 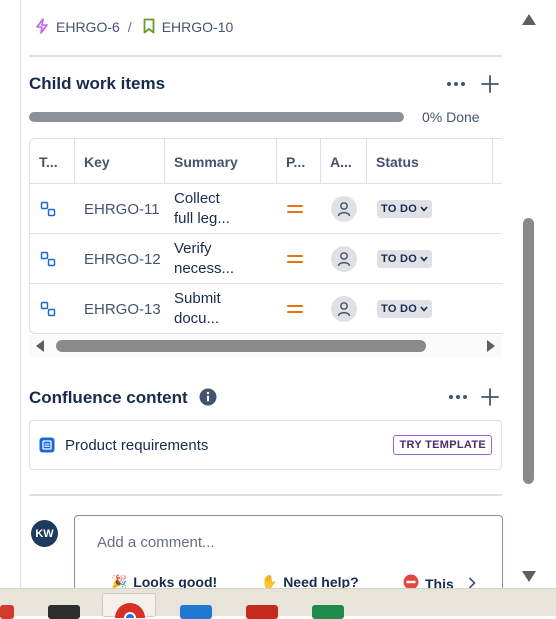 What do you see at coordinates (528, 351) in the screenshot?
I see `vertical-scroll-thumb` at bounding box center [528, 351].